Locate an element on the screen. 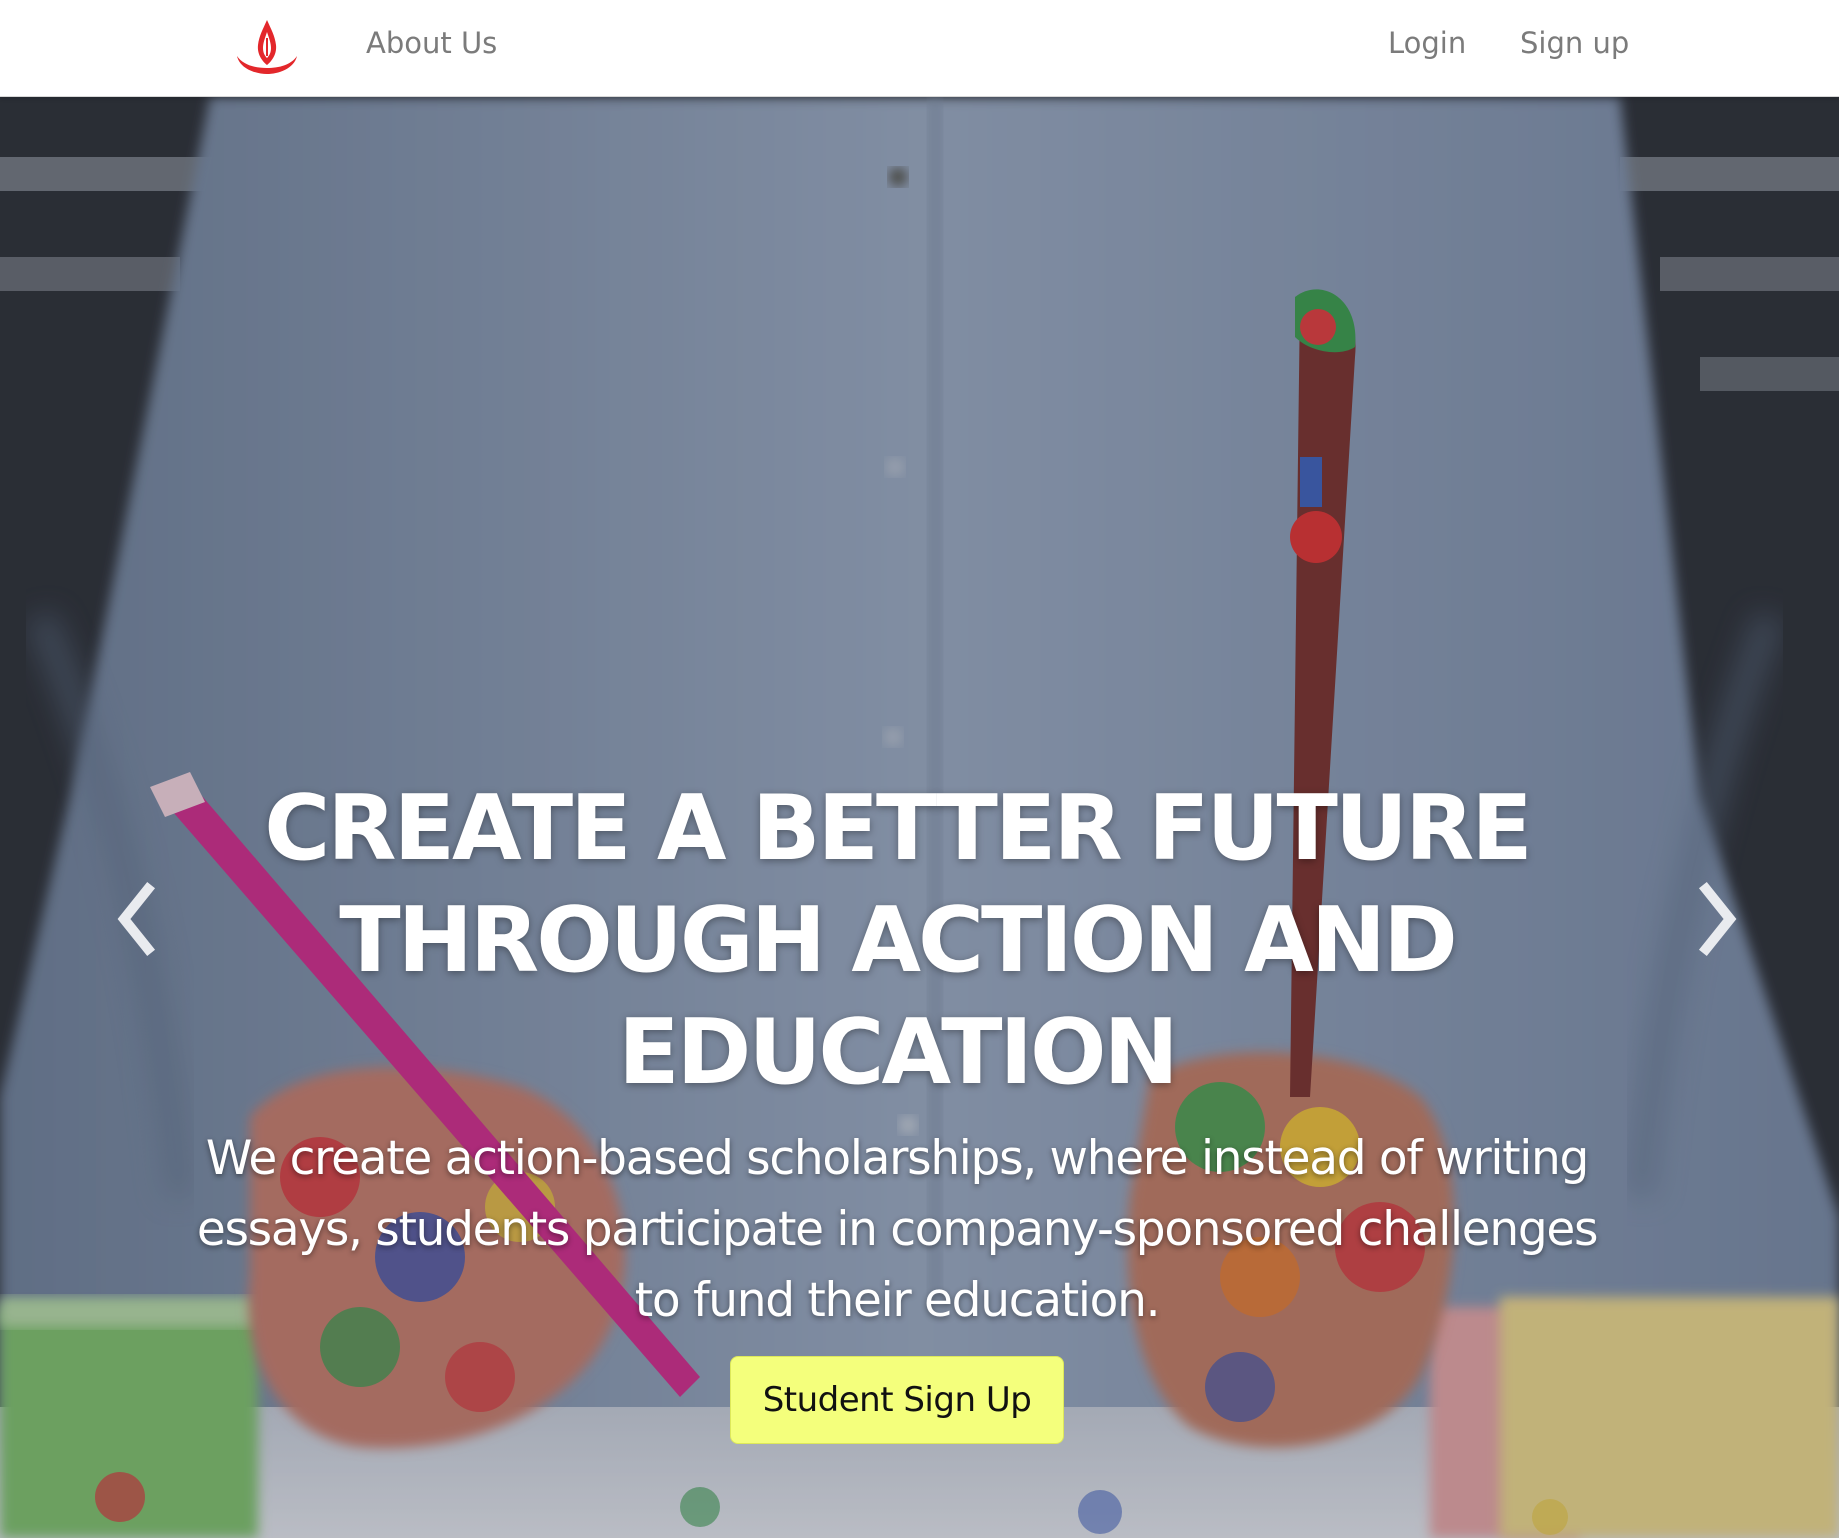  chevron-left-icon is located at coordinates (138, 919).